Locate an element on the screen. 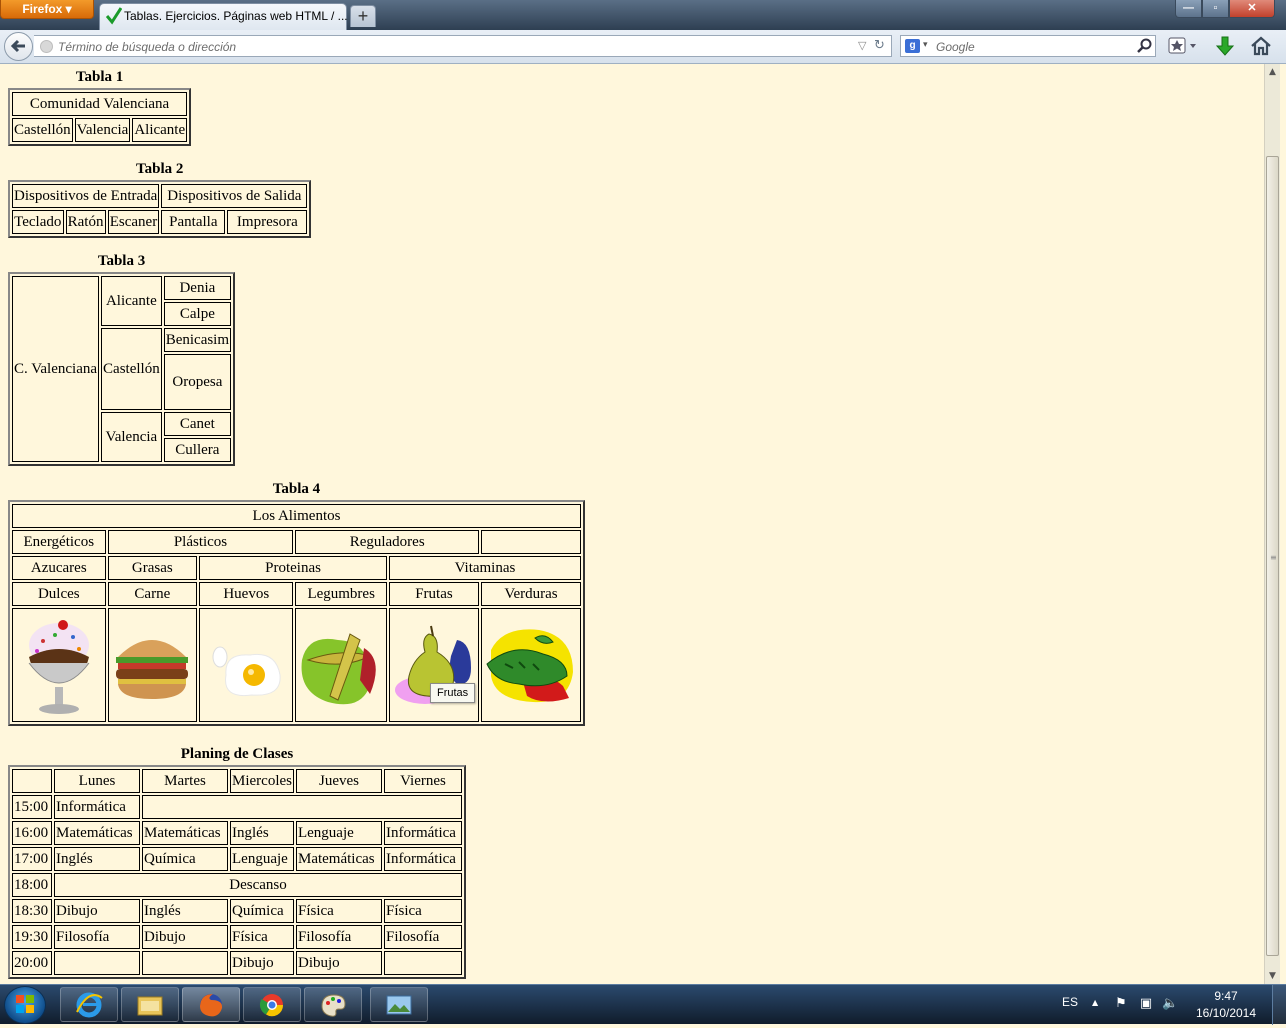 The image size is (1286, 1028). taskbar-internet-explorer is located at coordinates (89, 1004).